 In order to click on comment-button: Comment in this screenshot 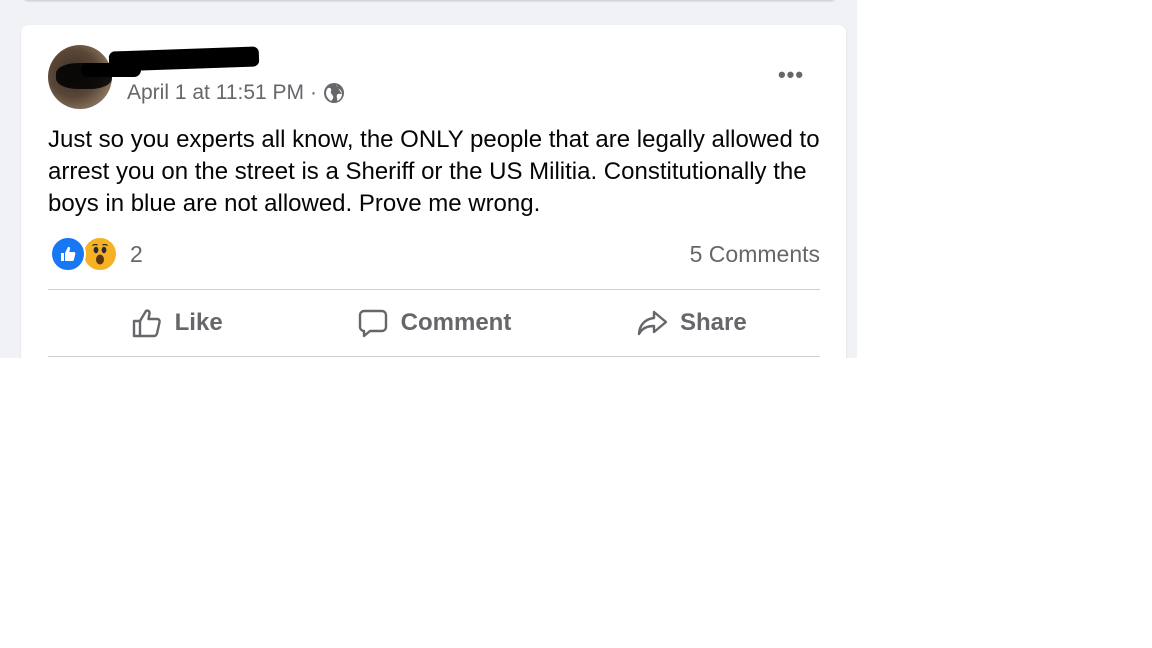, I will do `click(433, 322)`.